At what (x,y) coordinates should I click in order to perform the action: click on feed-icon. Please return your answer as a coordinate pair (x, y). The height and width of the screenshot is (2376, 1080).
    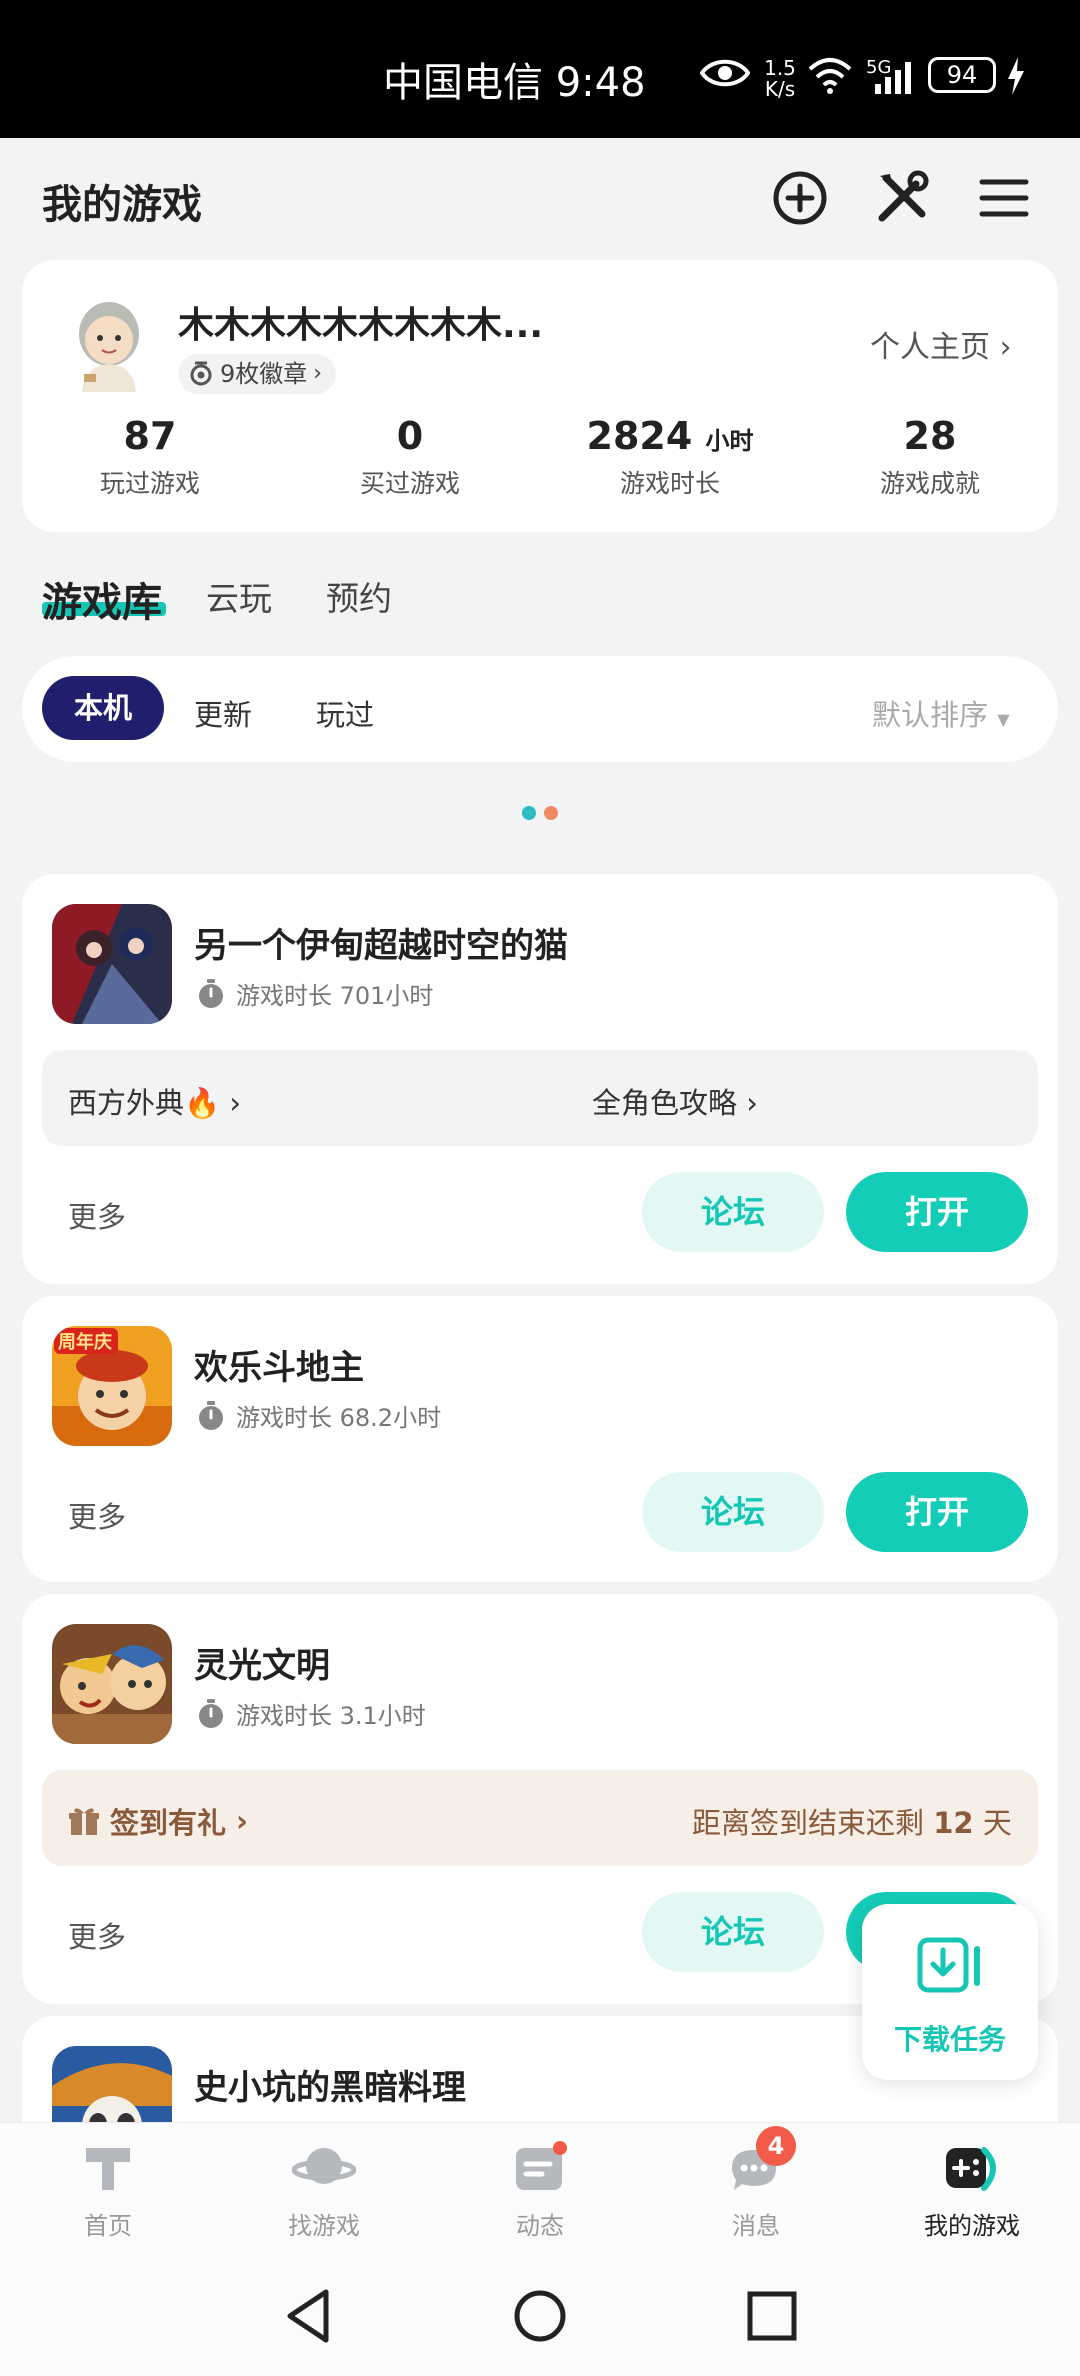
    Looking at the image, I should click on (541, 2165).